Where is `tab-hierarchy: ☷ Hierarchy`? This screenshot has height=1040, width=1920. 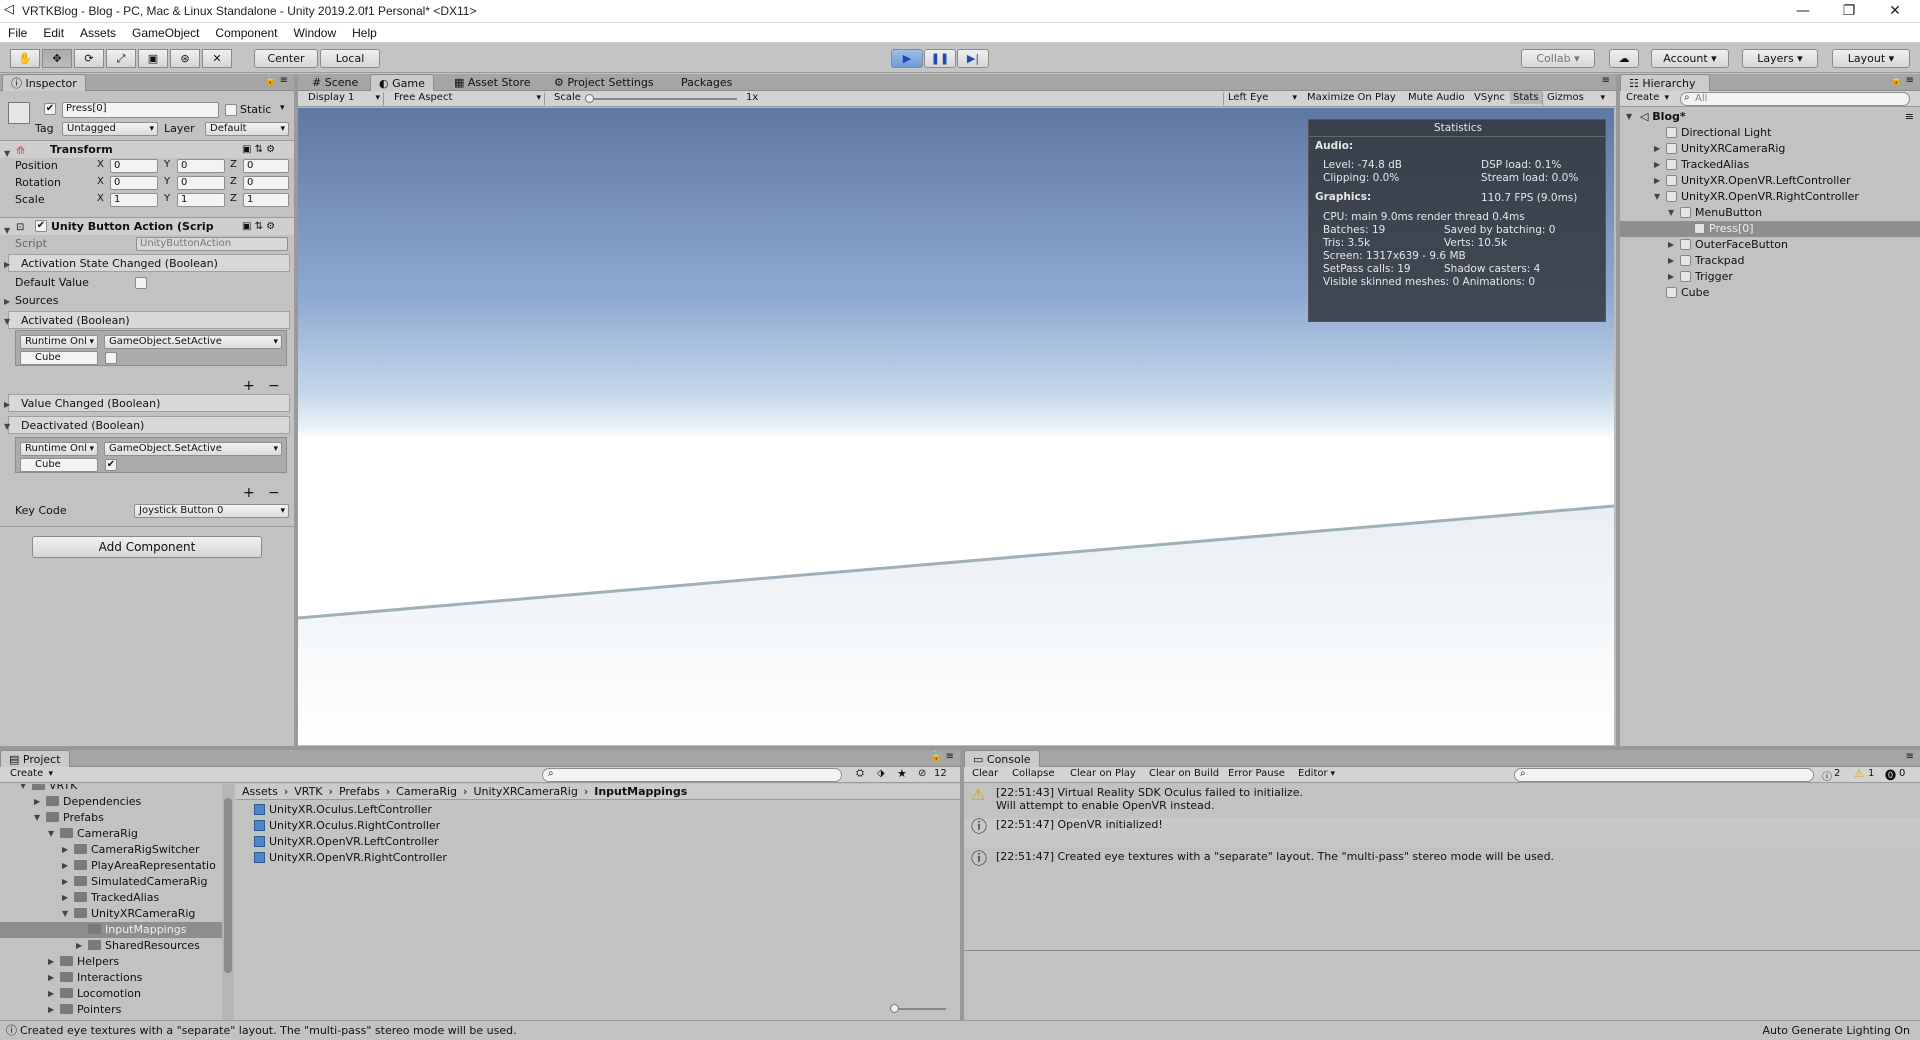
tab-hierarchy: ☷ Hierarchy is located at coordinates (1665, 82).